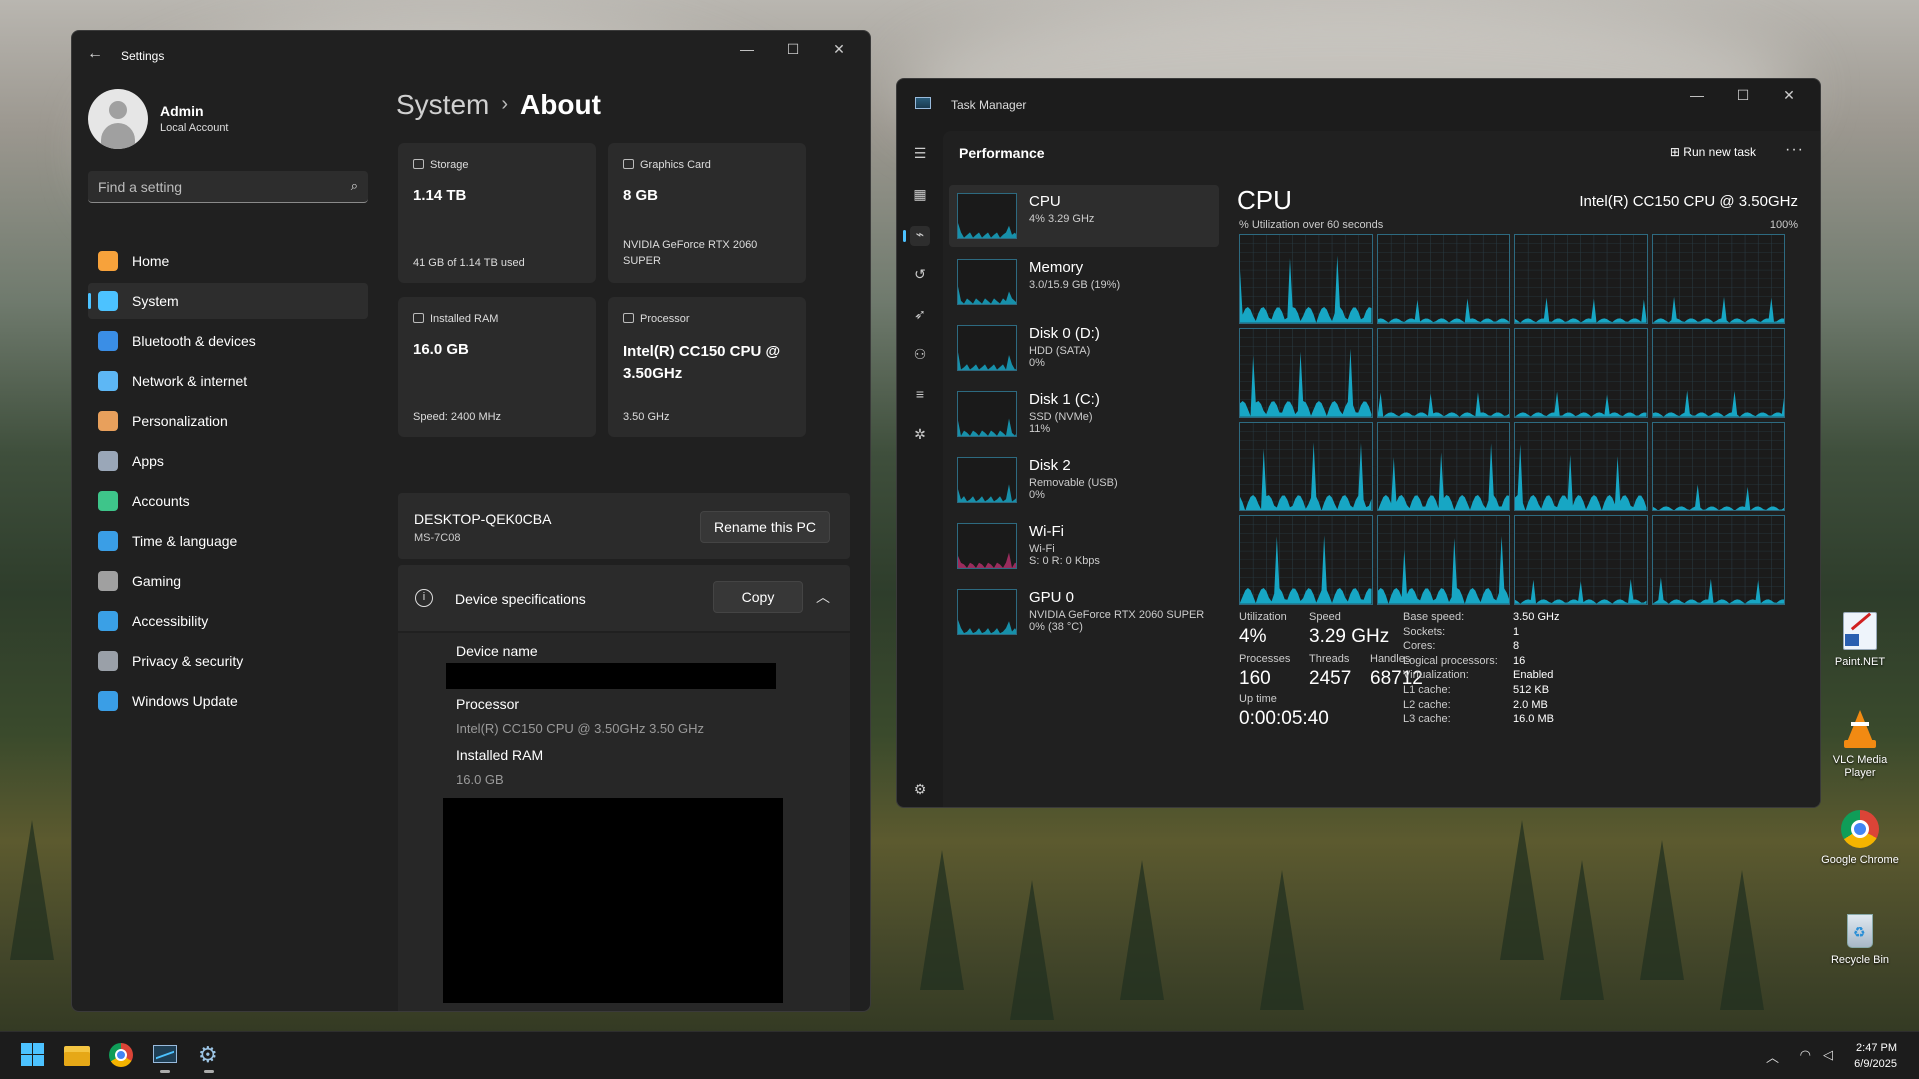 The height and width of the screenshot is (1079, 1919). I want to click on sidebar-item-bluetooth-devices: Bluetooth & devices, so click(228, 341).